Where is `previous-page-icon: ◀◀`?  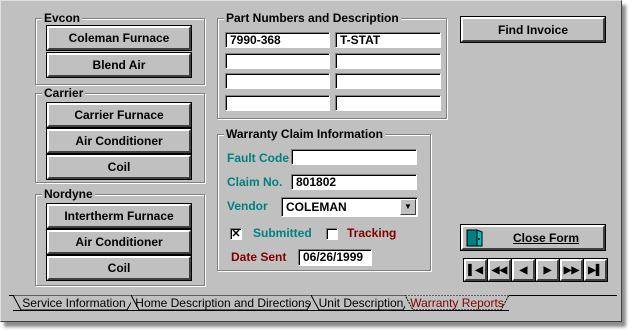 previous-page-icon: ◀◀ is located at coordinates (499, 270).